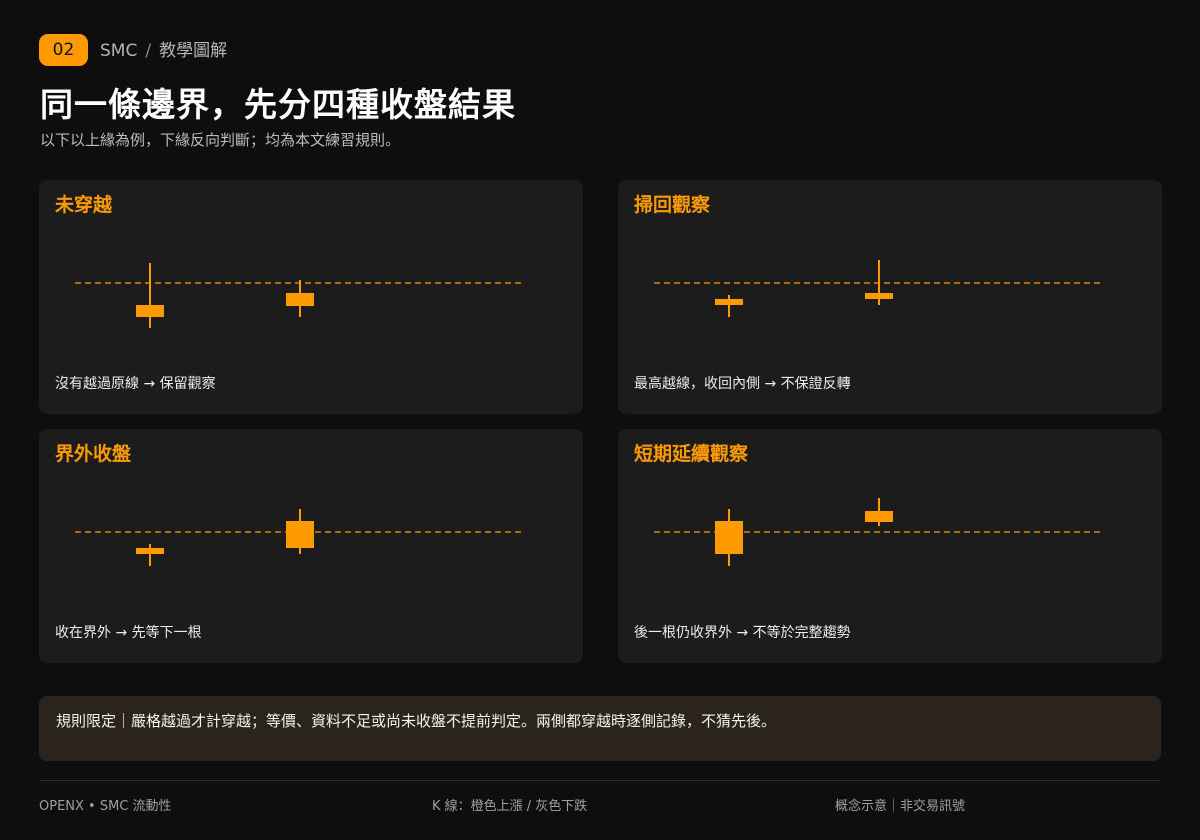 The height and width of the screenshot is (840, 1200). I want to click on page-subtitle: 以下以上緣為例，下緣反向判斷；均為本文練習規則。, so click(220, 140).